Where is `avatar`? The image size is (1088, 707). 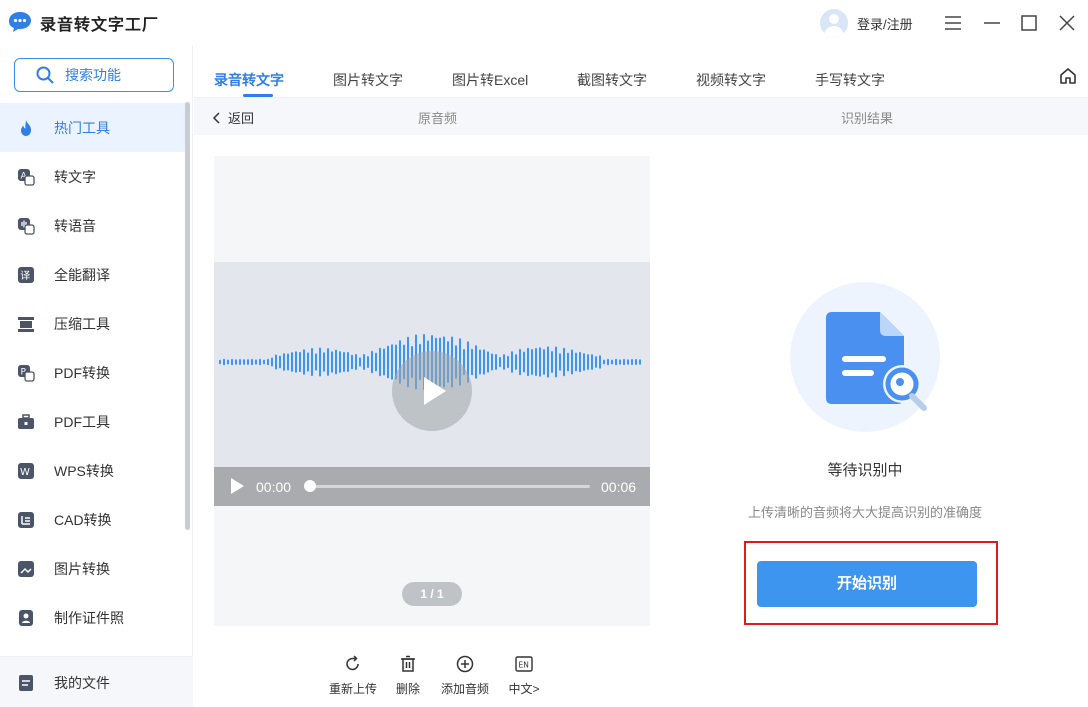
avatar is located at coordinates (834, 23).